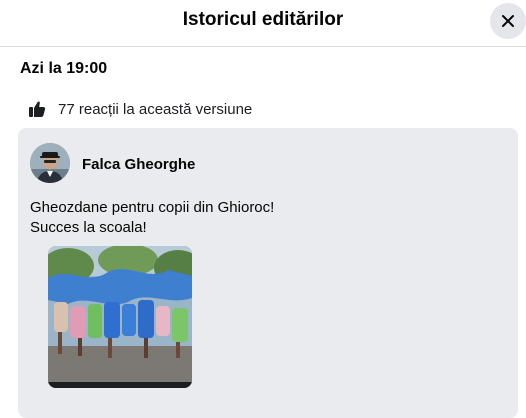 The width and height of the screenshot is (526, 418). I want to click on avatar, so click(50, 163).